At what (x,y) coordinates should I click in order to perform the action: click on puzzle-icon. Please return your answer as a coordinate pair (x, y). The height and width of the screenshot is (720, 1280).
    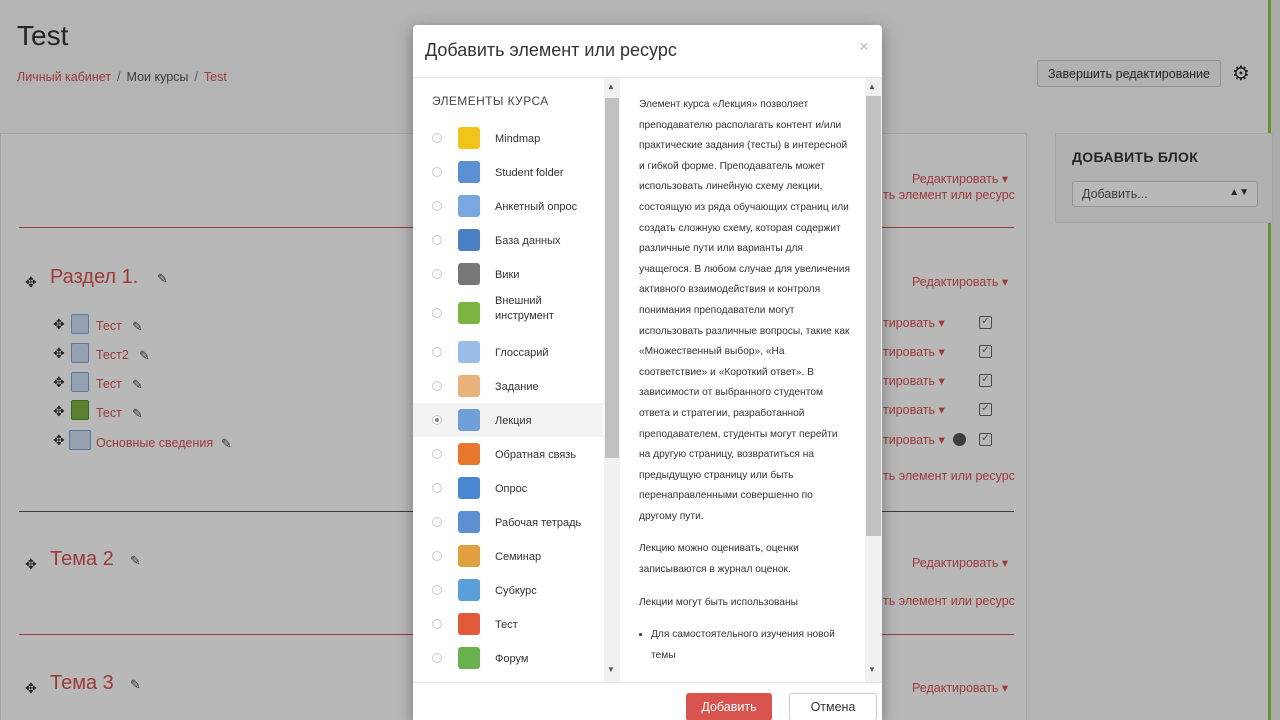
    Looking at the image, I should click on (469, 313).